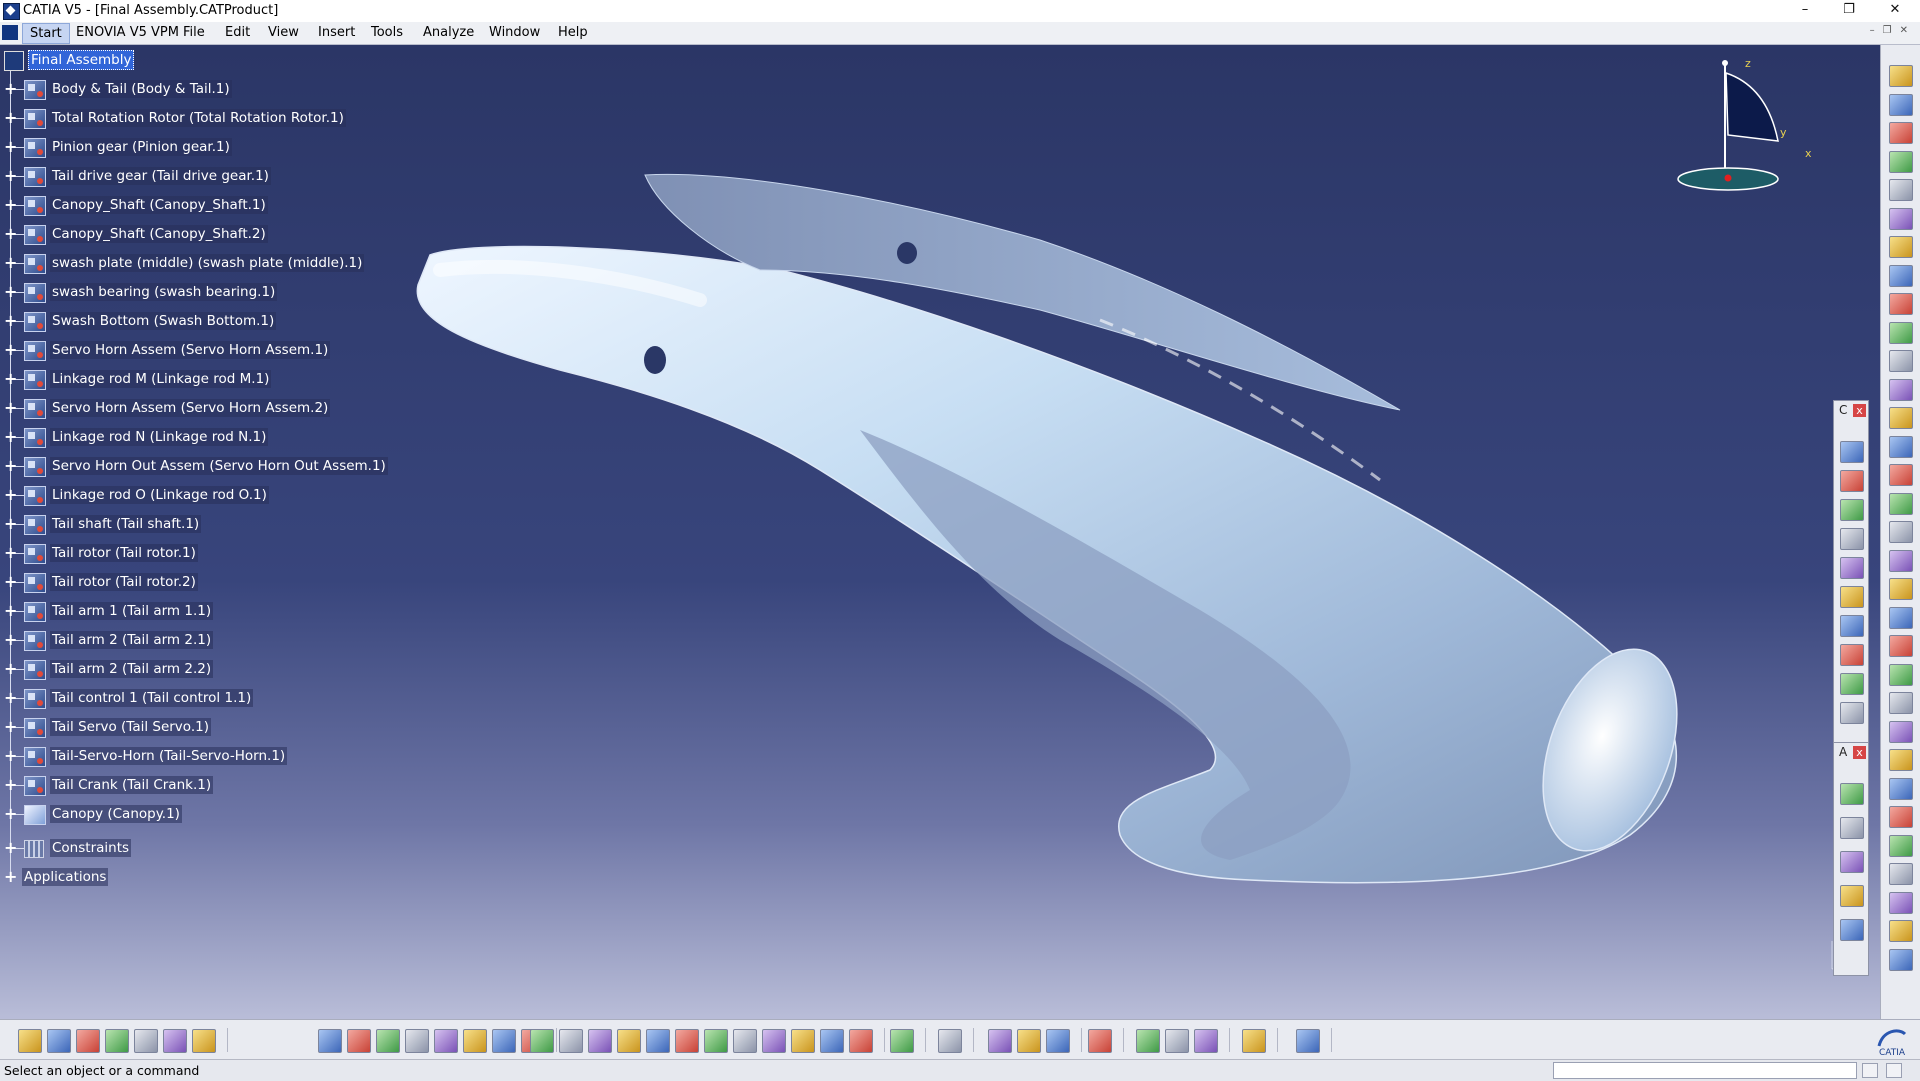  I want to click on tree-item: + Linkage rod N (Linkage rod N.1), so click(210, 438).